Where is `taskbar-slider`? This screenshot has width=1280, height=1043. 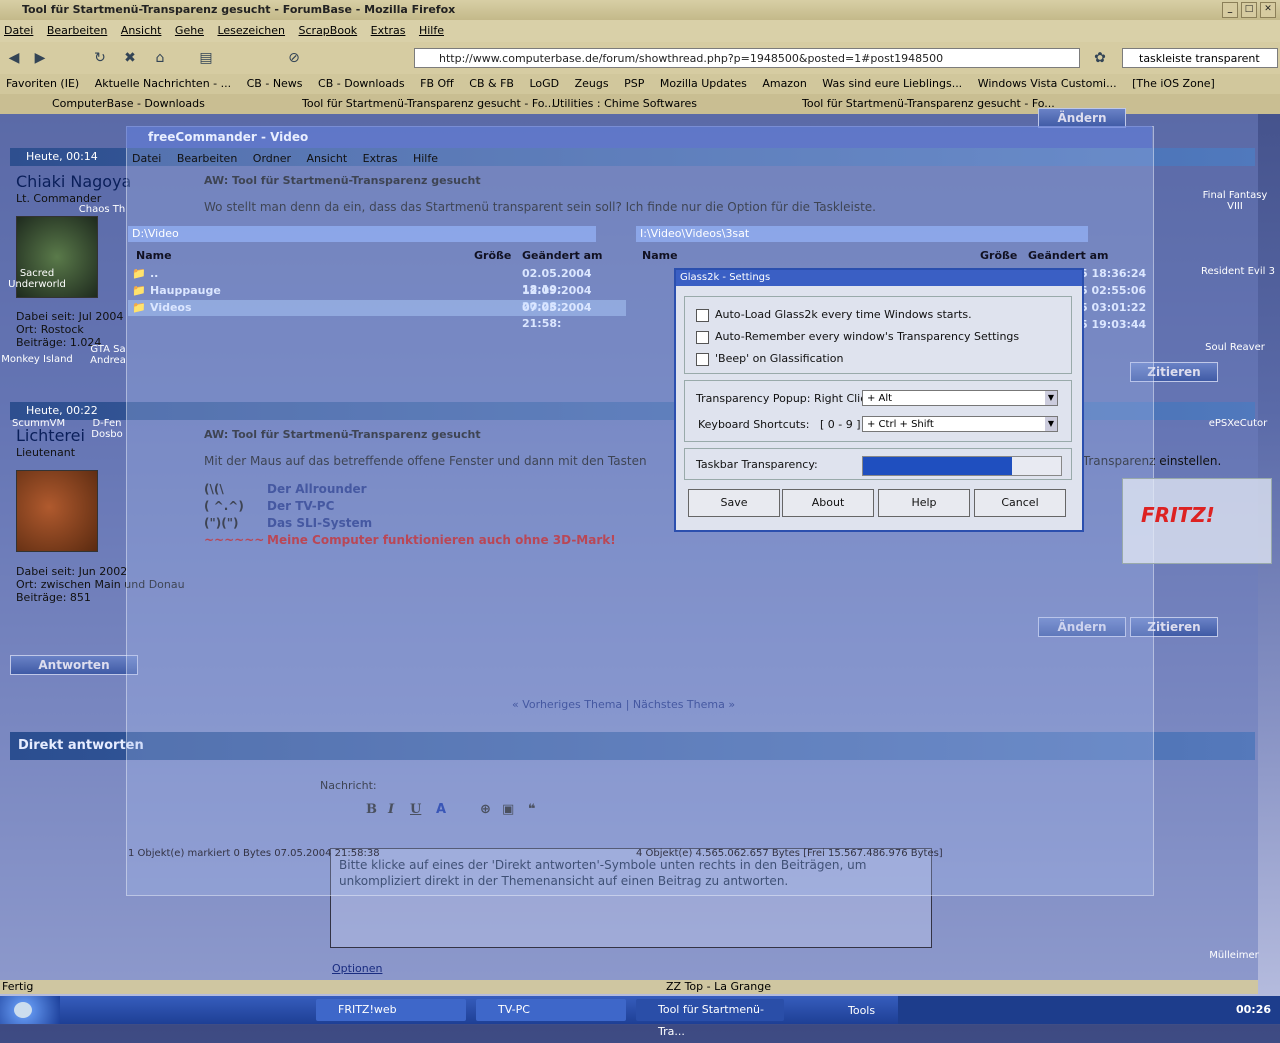 taskbar-slider is located at coordinates (962, 466).